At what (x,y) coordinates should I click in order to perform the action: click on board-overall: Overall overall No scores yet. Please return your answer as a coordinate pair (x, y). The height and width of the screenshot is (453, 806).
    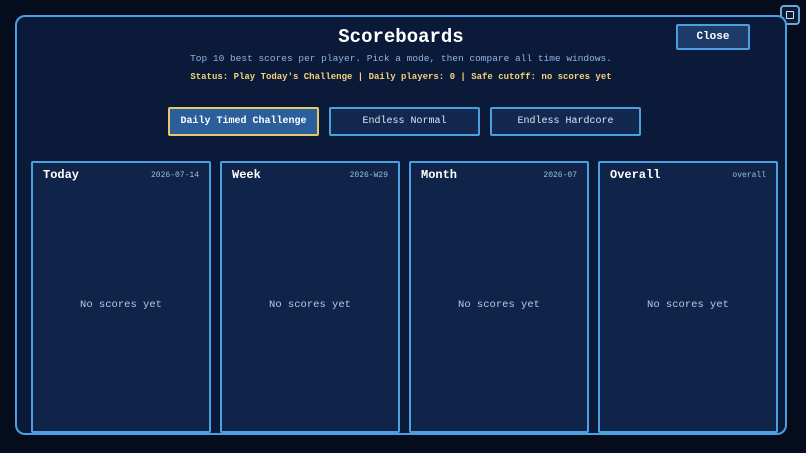
    Looking at the image, I should click on (688, 297).